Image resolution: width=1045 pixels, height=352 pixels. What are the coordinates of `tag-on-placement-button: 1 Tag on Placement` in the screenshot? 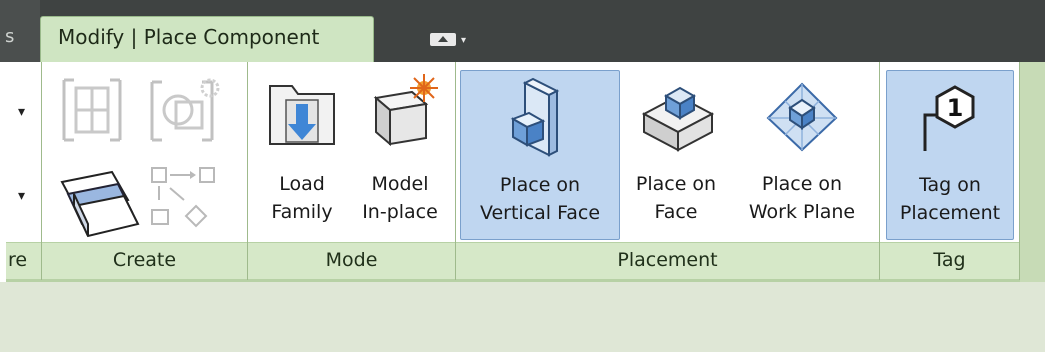 It's located at (950, 155).